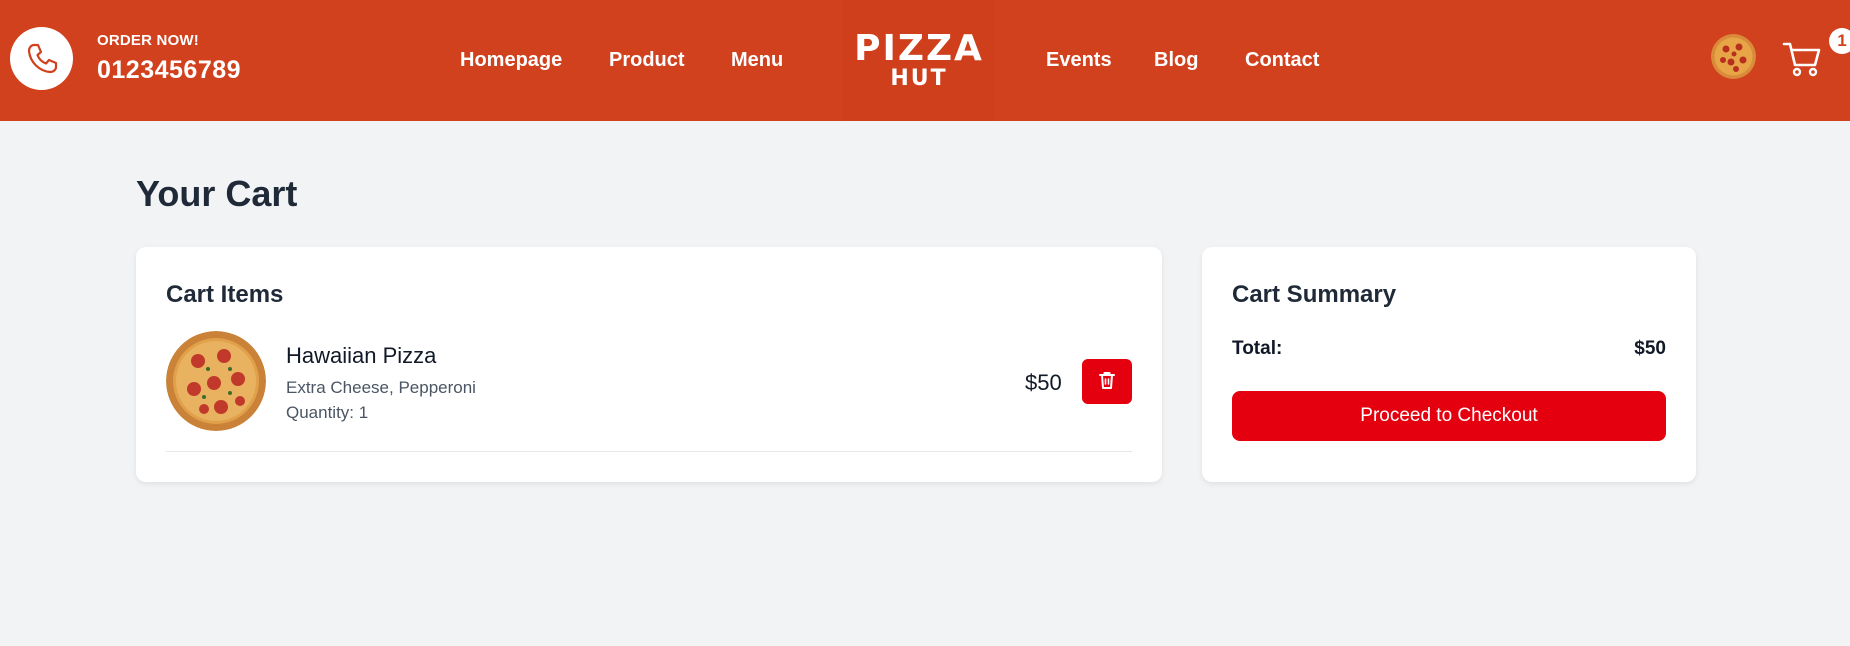 The width and height of the screenshot is (1850, 646). What do you see at coordinates (225, 294) in the screenshot?
I see `cart-items-title: Cart Items` at bounding box center [225, 294].